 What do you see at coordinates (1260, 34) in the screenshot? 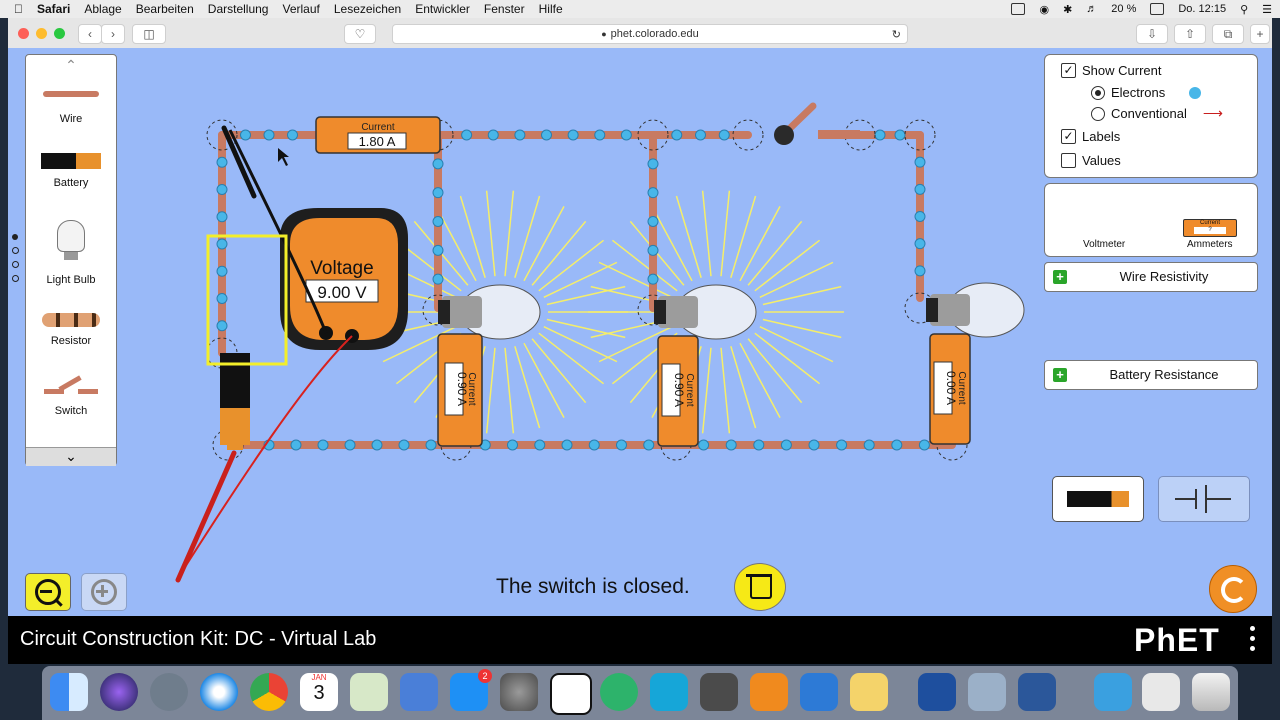
I see `new-tab-button: +` at bounding box center [1260, 34].